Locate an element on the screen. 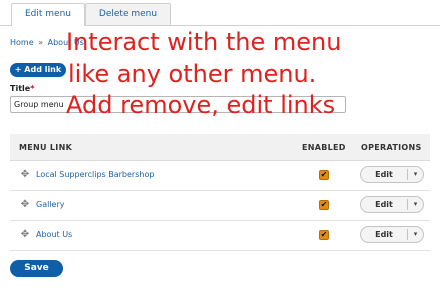  table-row: ✥ Local Supperclips Barbershop ✔ Edit ▾ is located at coordinates (220, 175).